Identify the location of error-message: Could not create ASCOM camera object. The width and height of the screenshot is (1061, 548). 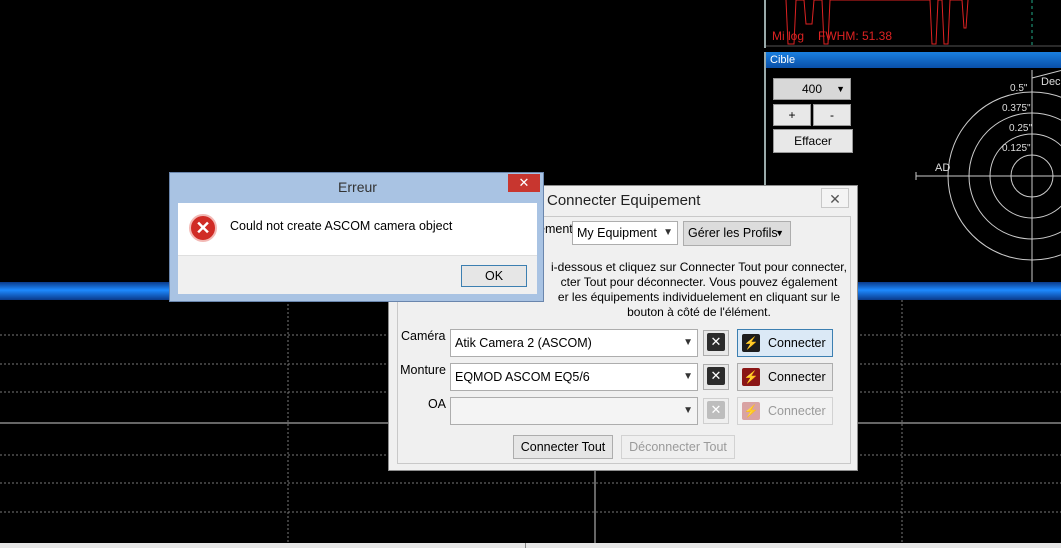
(341, 226).